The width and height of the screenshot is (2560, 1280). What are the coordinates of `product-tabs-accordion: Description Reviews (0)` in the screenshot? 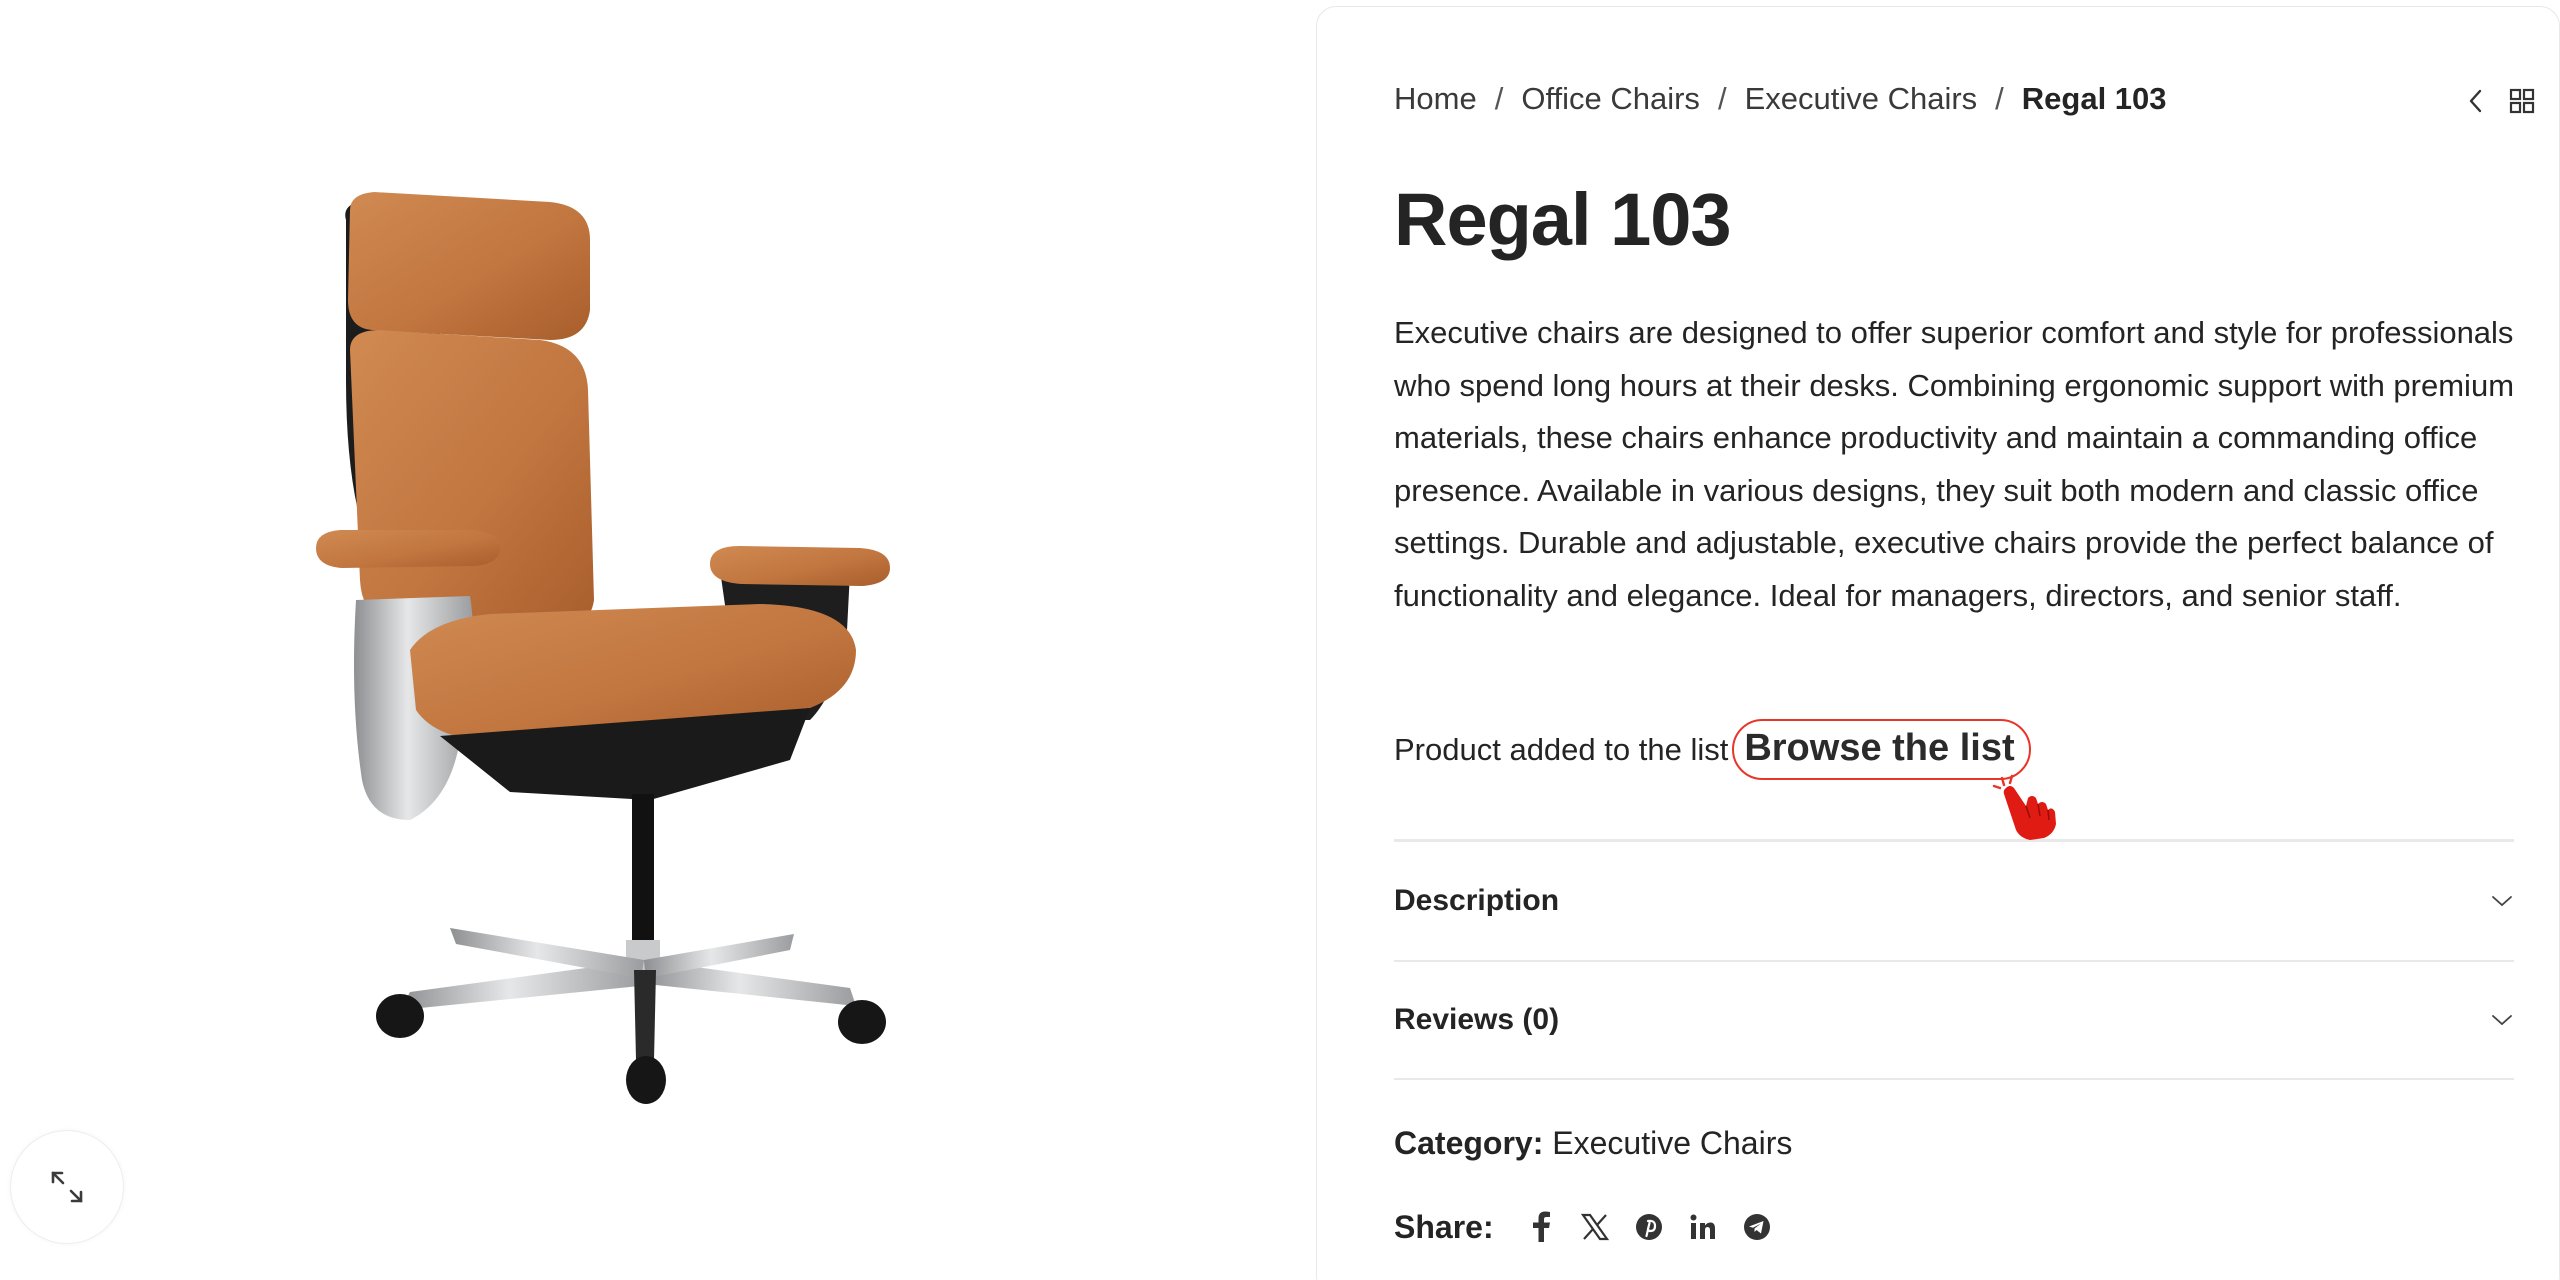 It's located at (1954, 959).